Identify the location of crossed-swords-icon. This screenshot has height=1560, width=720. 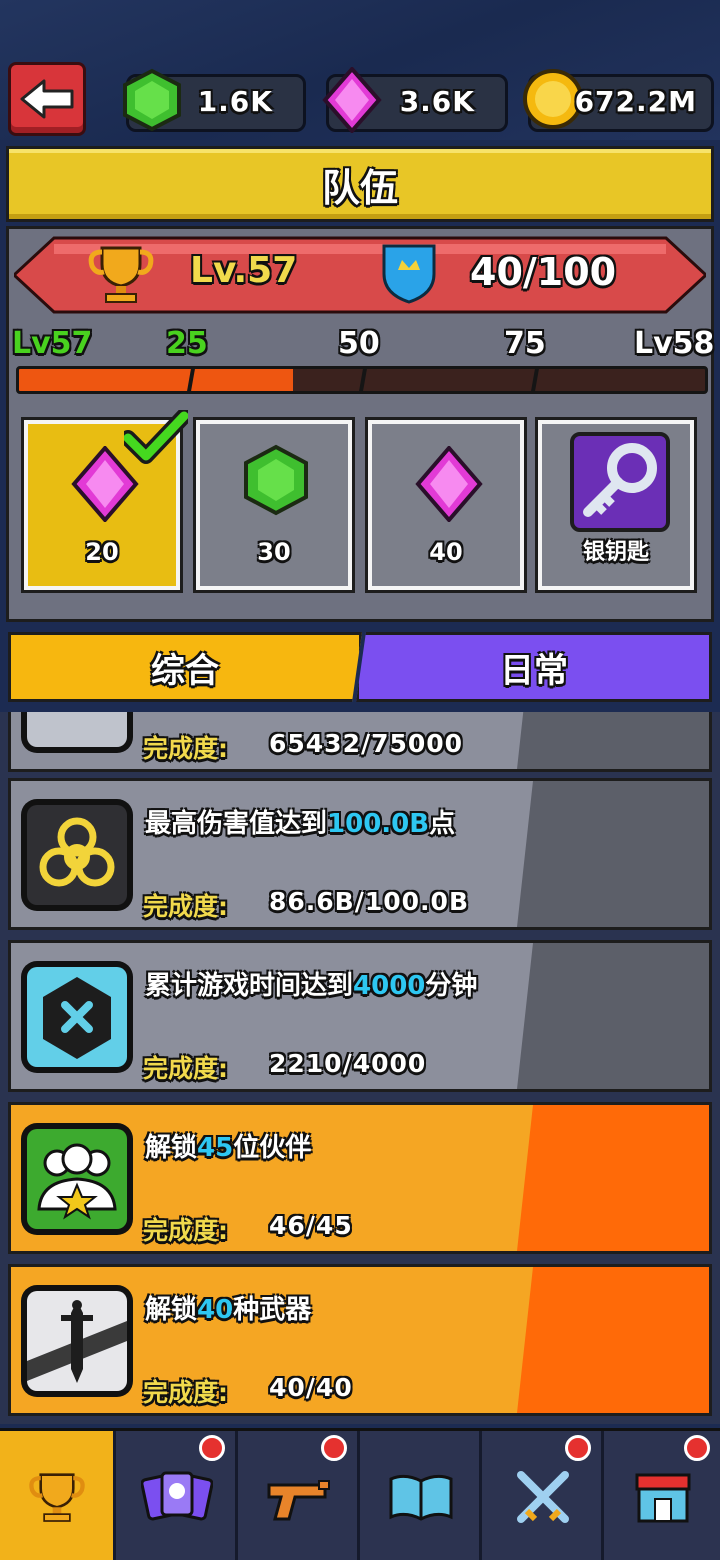
(542, 1497).